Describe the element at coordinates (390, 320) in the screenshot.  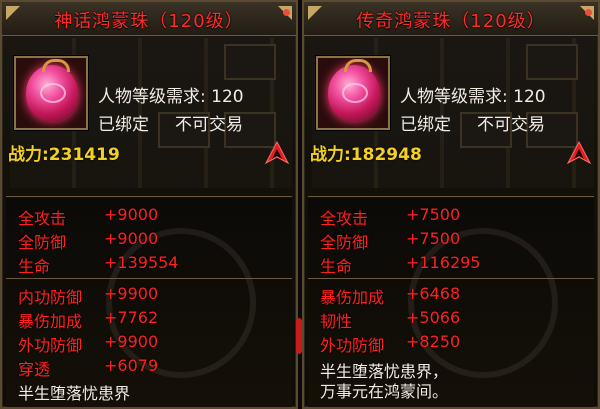
I see `stat-row: 韧性 +5066` at that location.